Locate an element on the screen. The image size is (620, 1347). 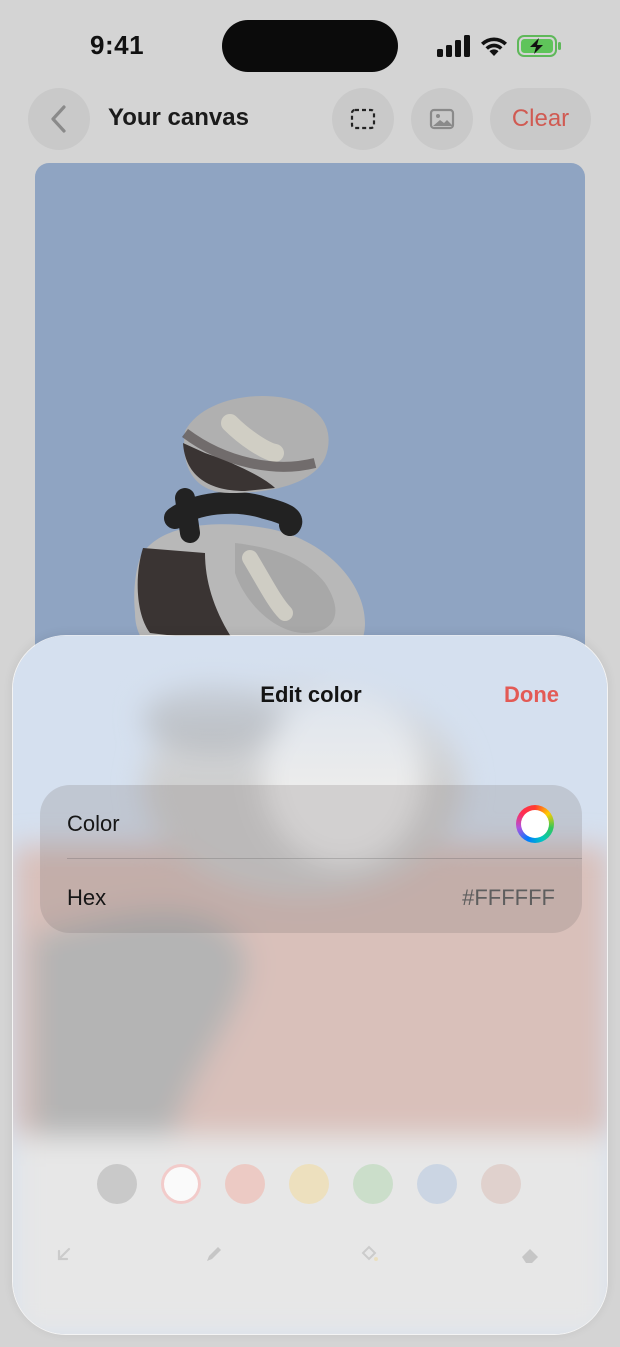
done-button: Done is located at coordinates (531, 695).